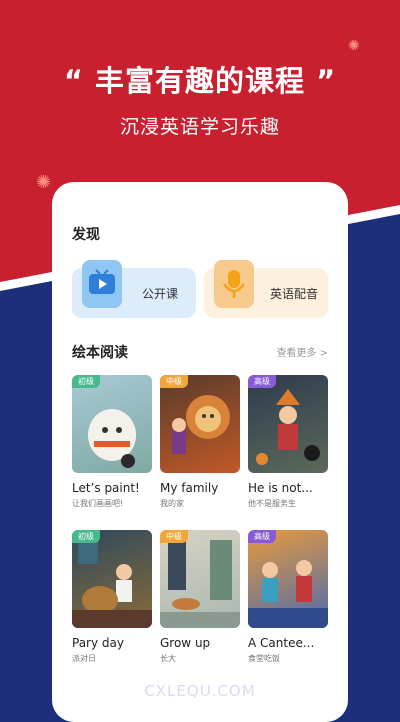 This screenshot has width=400, height=722. Describe the element at coordinates (168, 658) in the screenshot. I see `book-subtitle: 长大` at that location.